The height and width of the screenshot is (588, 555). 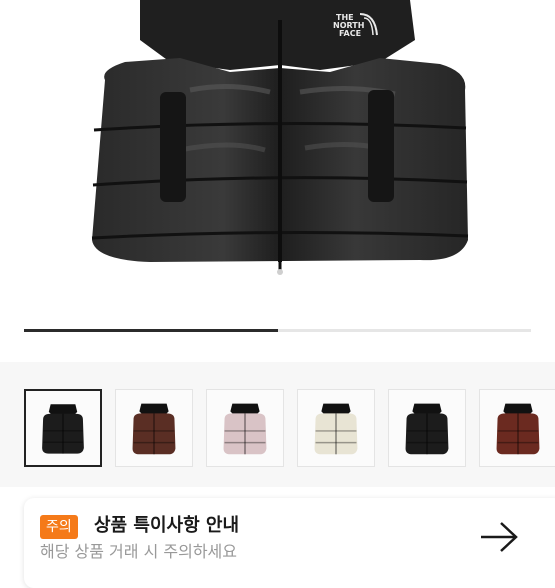 I want to click on arrow-right-icon, so click(x=499, y=537).